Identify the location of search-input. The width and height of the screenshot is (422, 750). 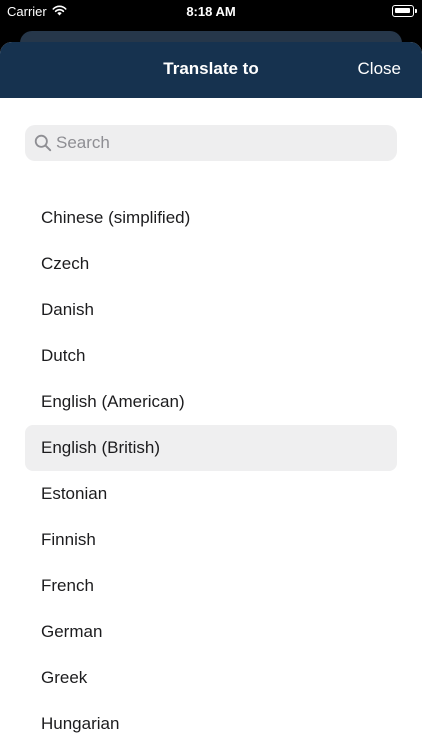
(226, 143).